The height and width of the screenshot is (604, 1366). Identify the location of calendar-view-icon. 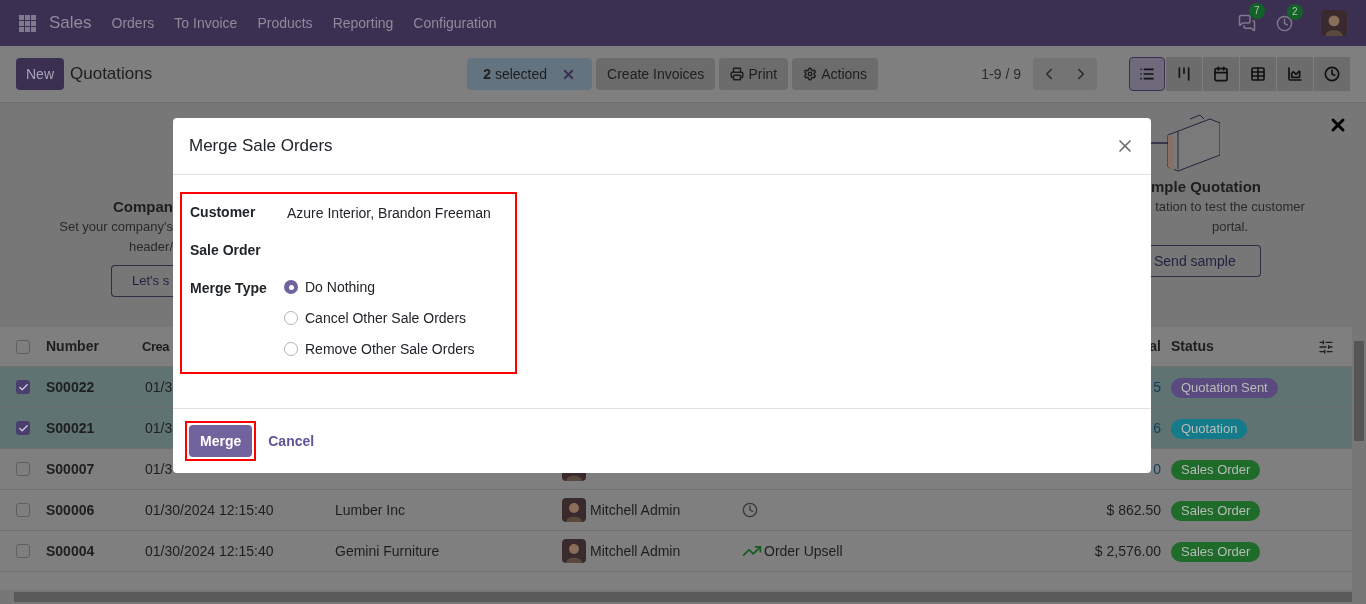
(1221, 74).